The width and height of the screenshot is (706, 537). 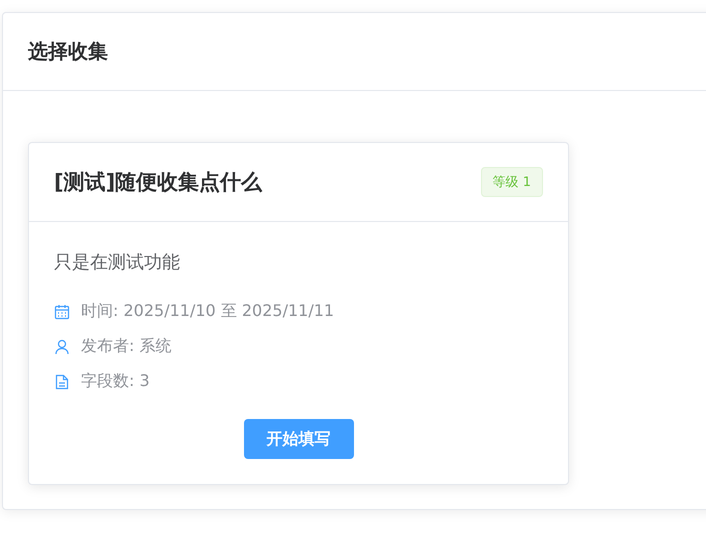 What do you see at coordinates (117, 262) in the screenshot?
I see `card-description: 只是在测试功能` at bounding box center [117, 262].